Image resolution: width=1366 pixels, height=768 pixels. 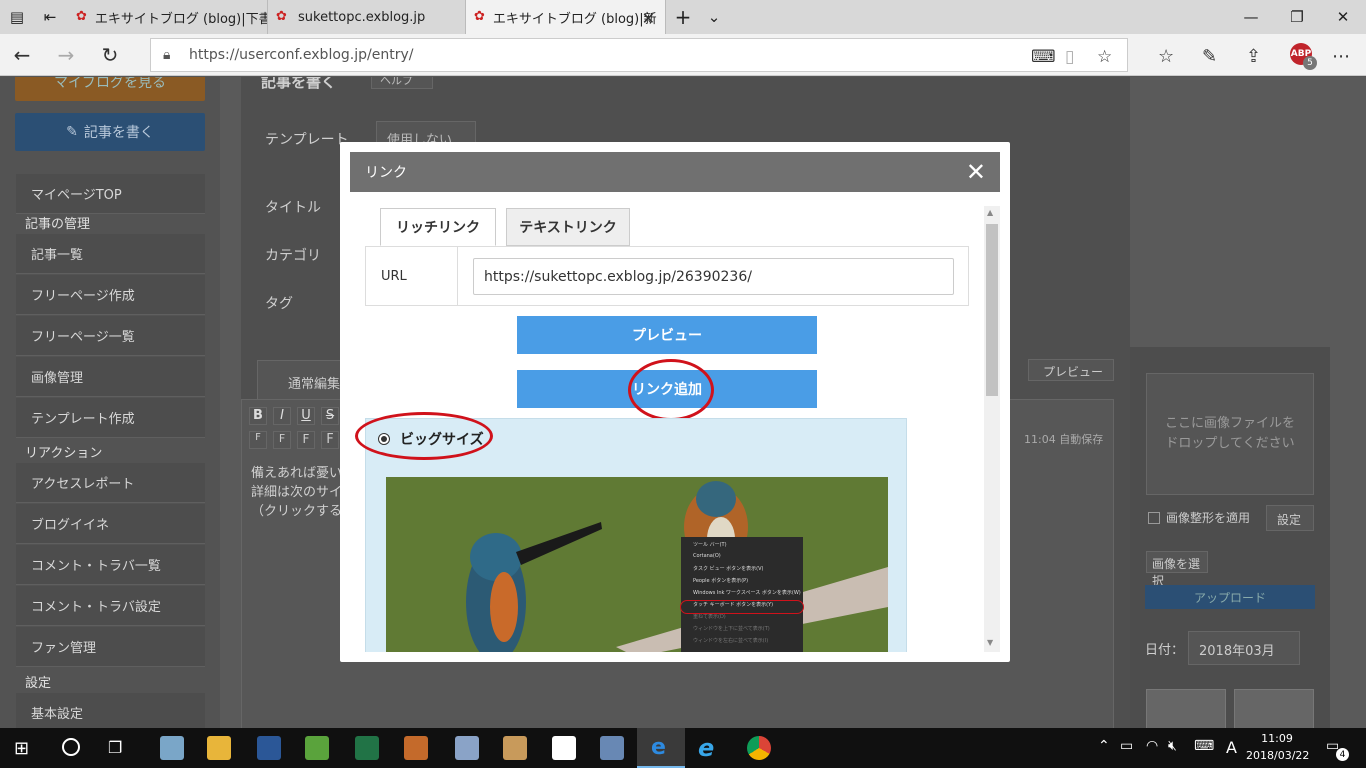 What do you see at coordinates (58, 224) in the screenshot?
I see `sidebar-section-heading: 記事の管理` at bounding box center [58, 224].